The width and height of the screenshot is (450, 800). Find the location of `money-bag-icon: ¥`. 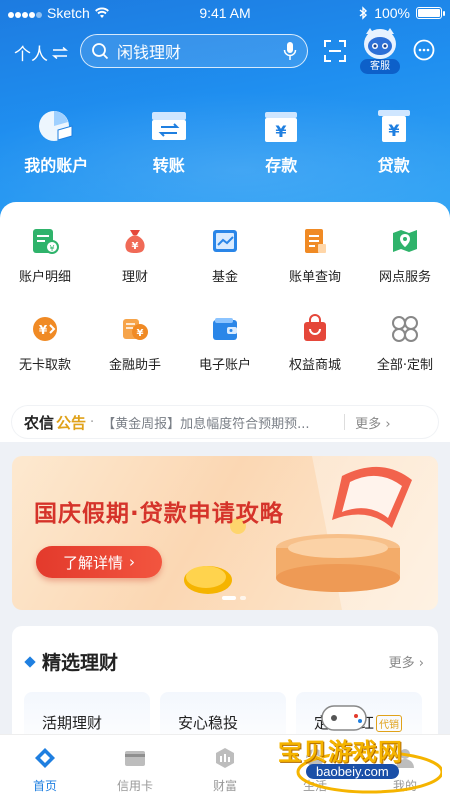

money-bag-icon: ¥ is located at coordinates (135, 241).